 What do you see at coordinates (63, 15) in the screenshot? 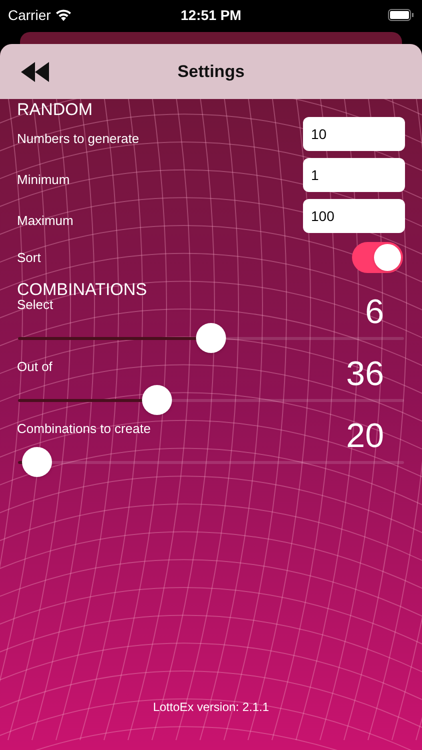
I see `wifi-icon` at bounding box center [63, 15].